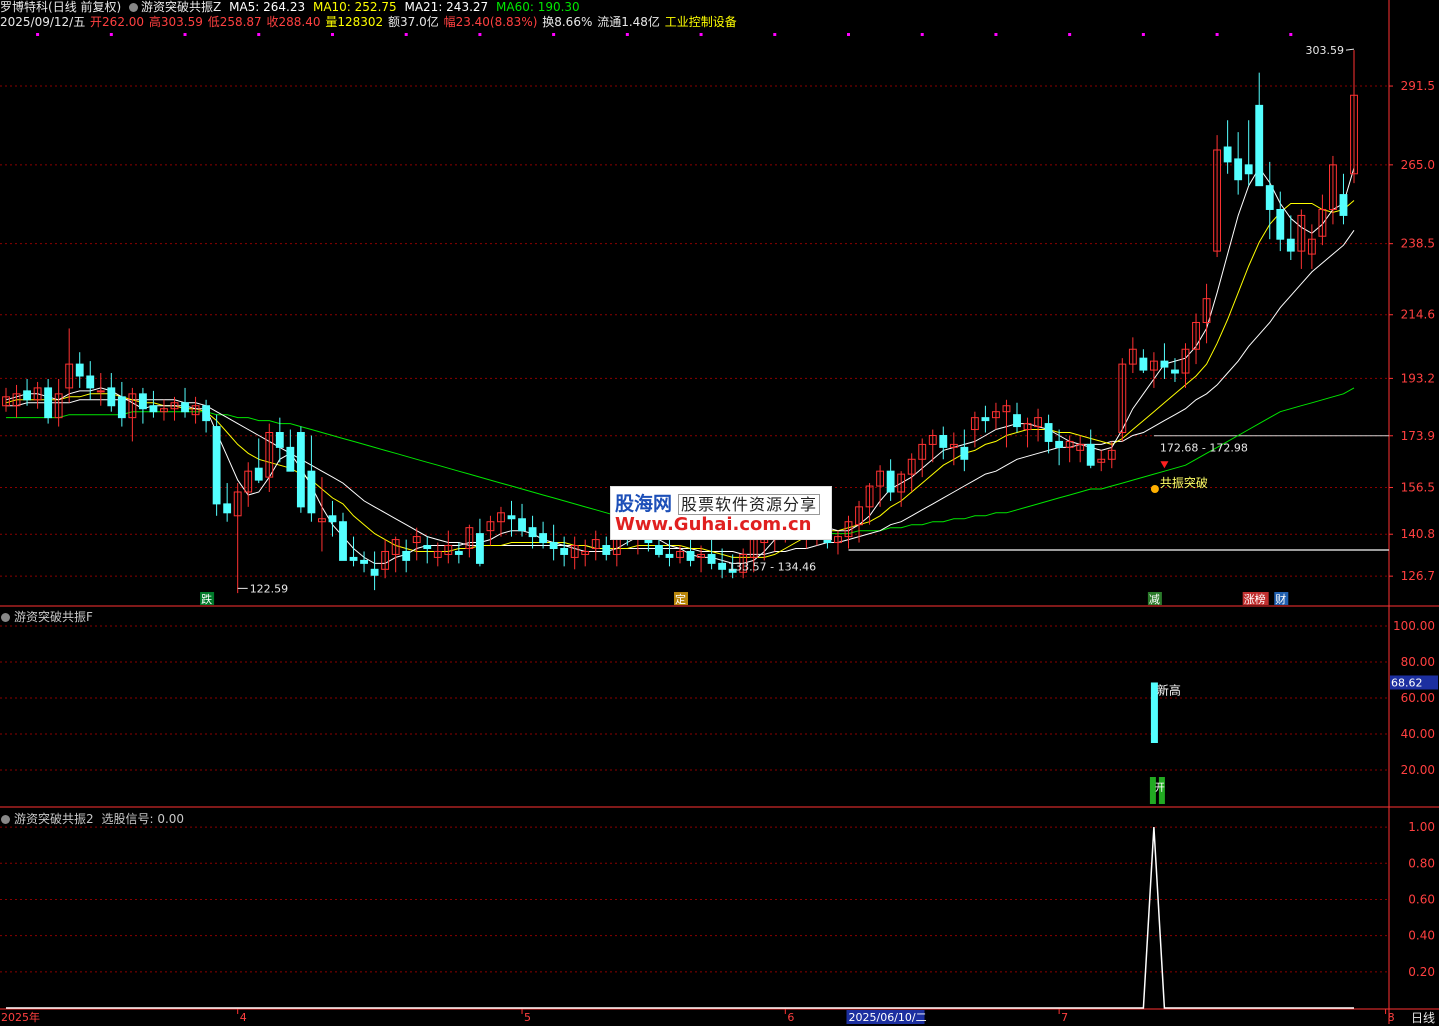 The width and height of the screenshot is (1439, 1026). What do you see at coordinates (644, 504) in the screenshot?
I see `watermark-title: 股海网` at bounding box center [644, 504].